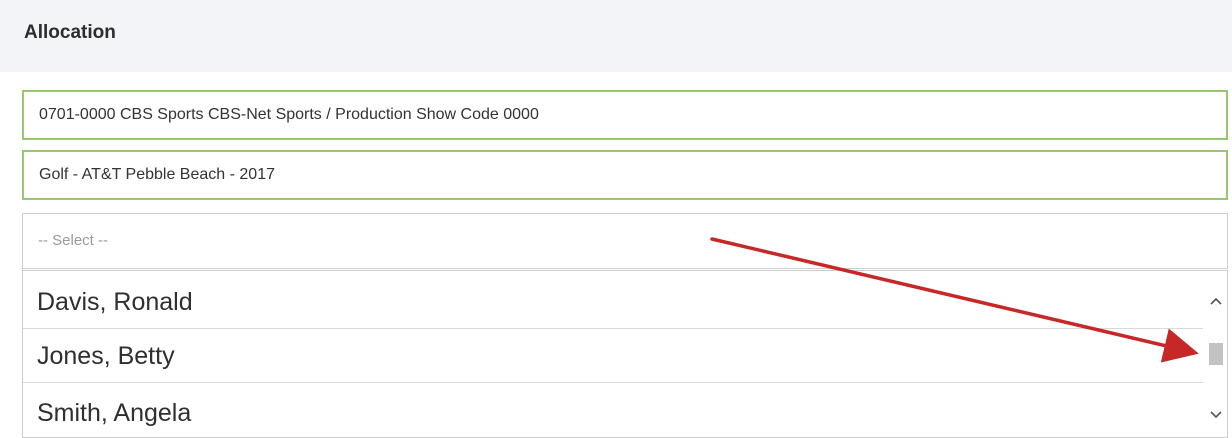  I want to click on section-title: Allocation, so click(70, 32).